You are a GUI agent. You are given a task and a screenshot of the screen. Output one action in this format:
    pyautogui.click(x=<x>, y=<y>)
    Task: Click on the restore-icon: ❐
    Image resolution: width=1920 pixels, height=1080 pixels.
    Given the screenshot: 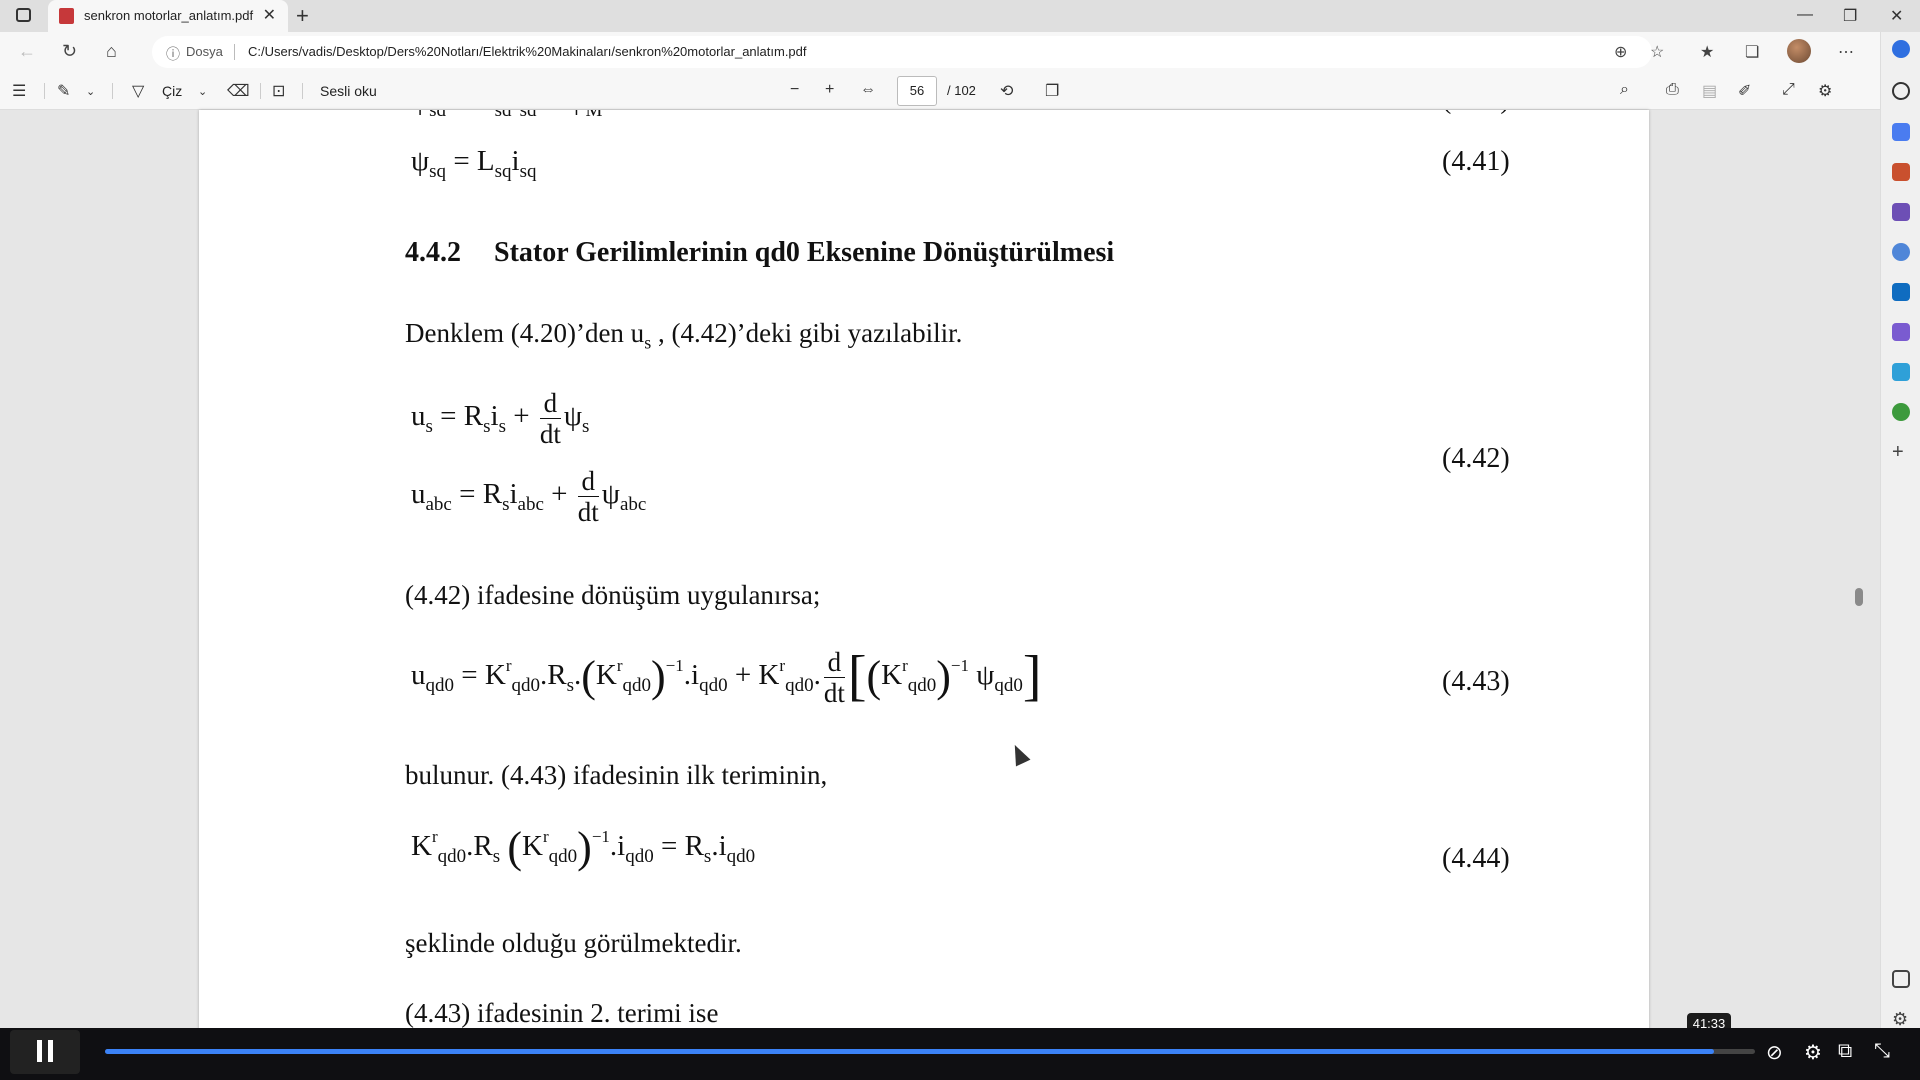 What is the action you would take?
    pyautogui.click(x=1850, y=16)
    